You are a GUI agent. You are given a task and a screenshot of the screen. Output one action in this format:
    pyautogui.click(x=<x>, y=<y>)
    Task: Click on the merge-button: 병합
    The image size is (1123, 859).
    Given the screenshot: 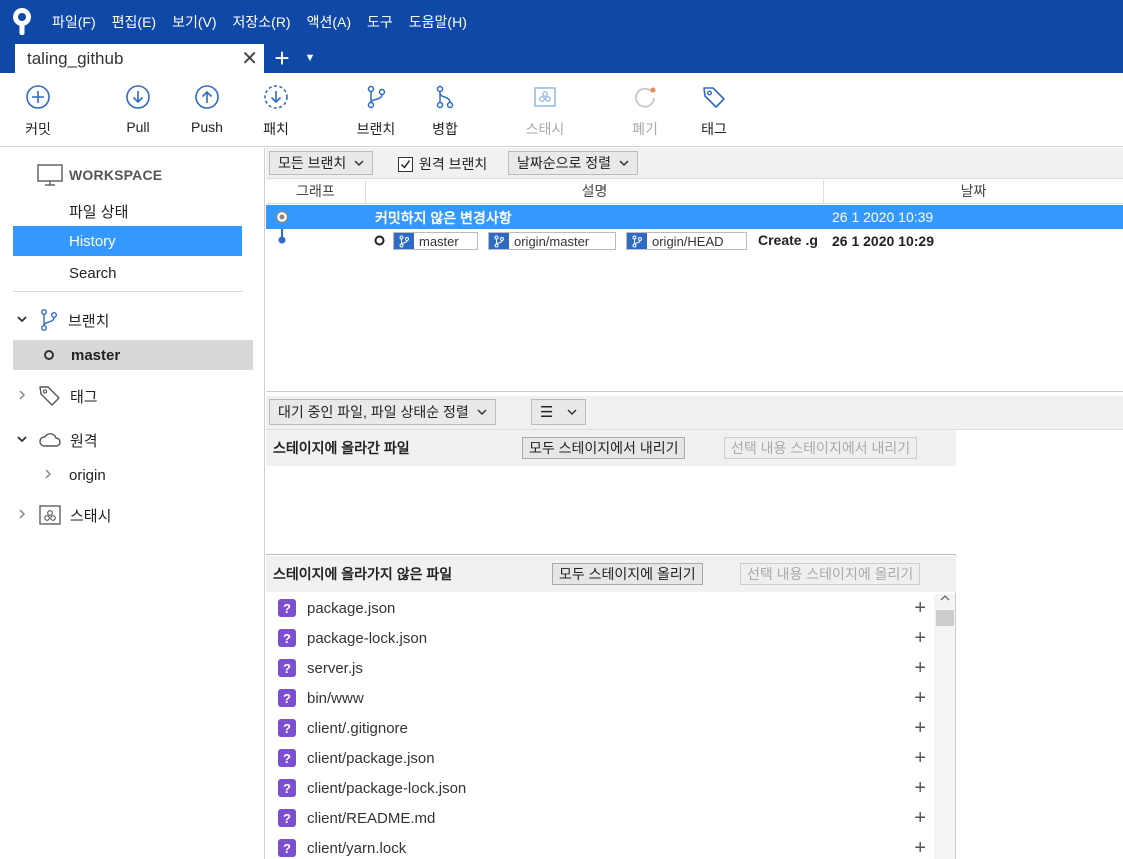 What is the action you would take?
    pyautogui.click(x=445, y=111)
    